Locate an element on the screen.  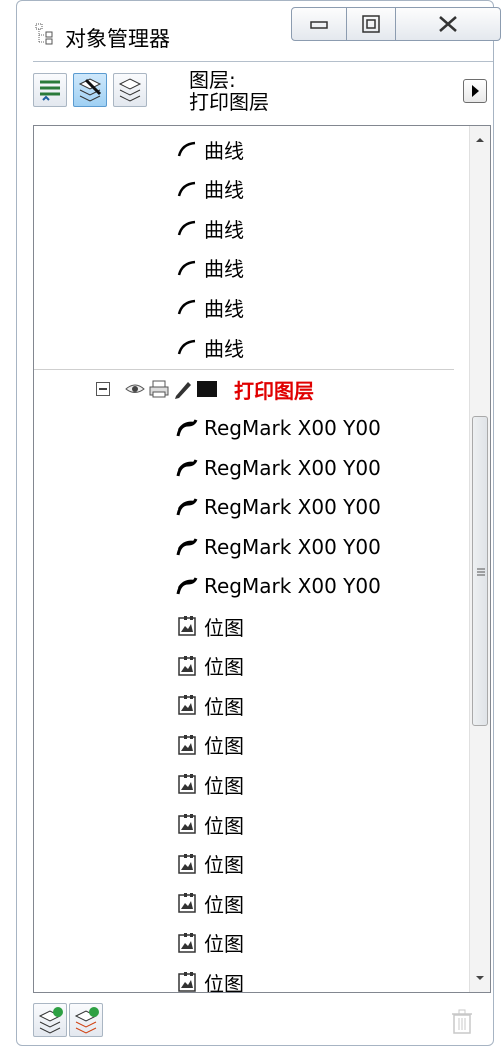
layer-manager-view-button is located at coordinates (130, 90).